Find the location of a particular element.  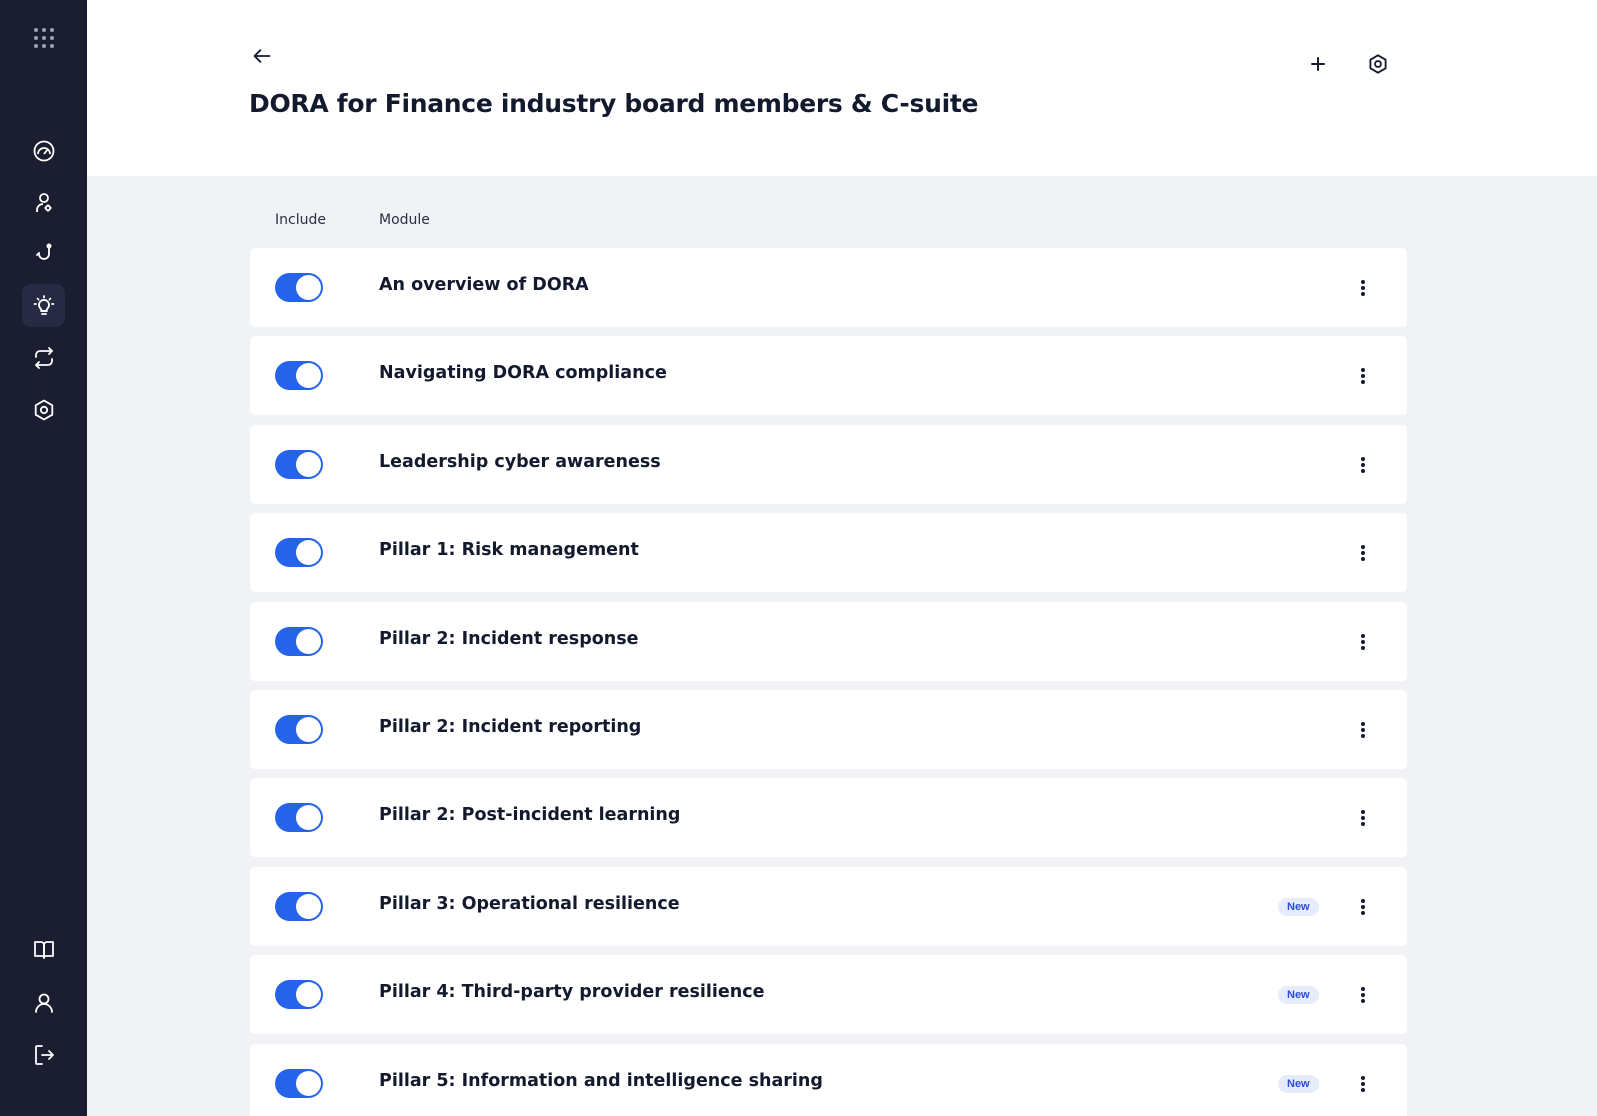

sidebar-item-phishing is located at coordinates (43, 253).